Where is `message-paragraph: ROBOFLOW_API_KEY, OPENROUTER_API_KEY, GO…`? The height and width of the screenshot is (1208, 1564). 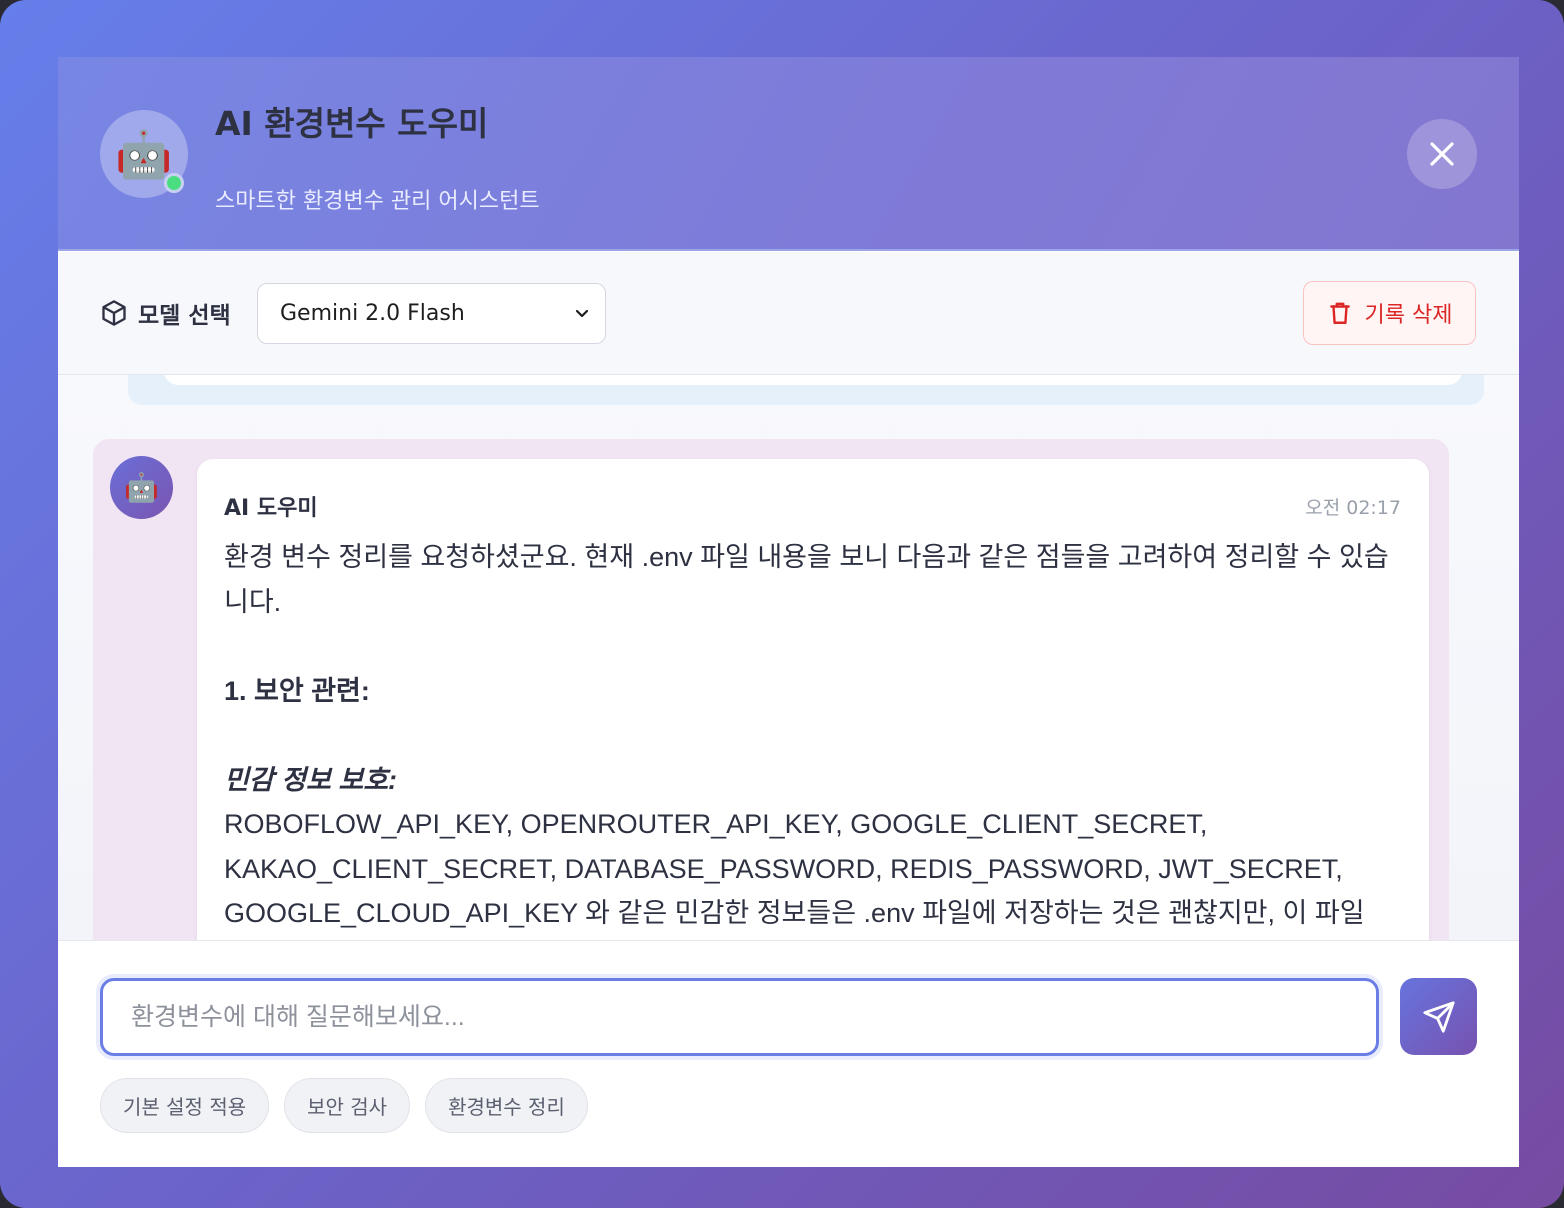
message-paragraph: ROBOFLOW_API_KEY, OPENROUTER_API_KEY, GO… is located at coordinates (794, 868).